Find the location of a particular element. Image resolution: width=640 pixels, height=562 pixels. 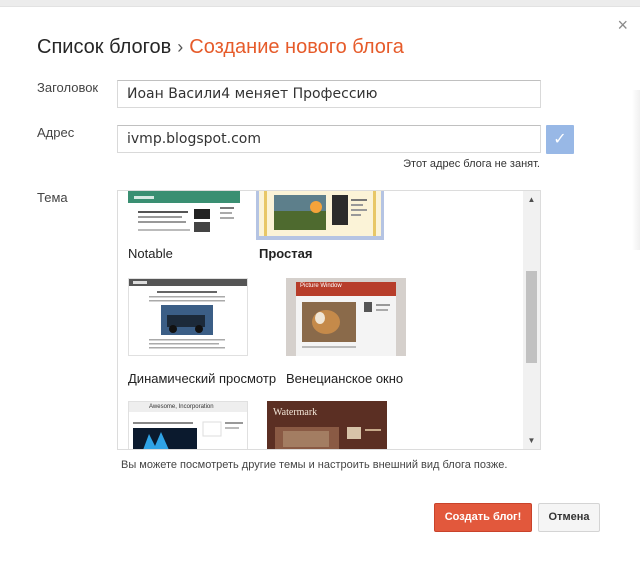

theme-name-dynamic-views: Динамический просмотр is located at coordinates (202, 378).